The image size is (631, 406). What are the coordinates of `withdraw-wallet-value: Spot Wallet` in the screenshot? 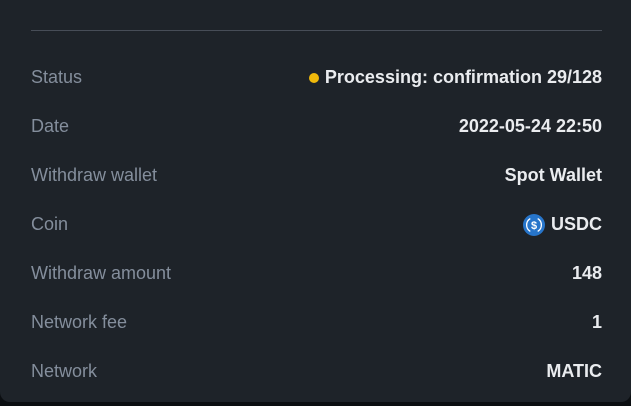 It's located at (553, 175).